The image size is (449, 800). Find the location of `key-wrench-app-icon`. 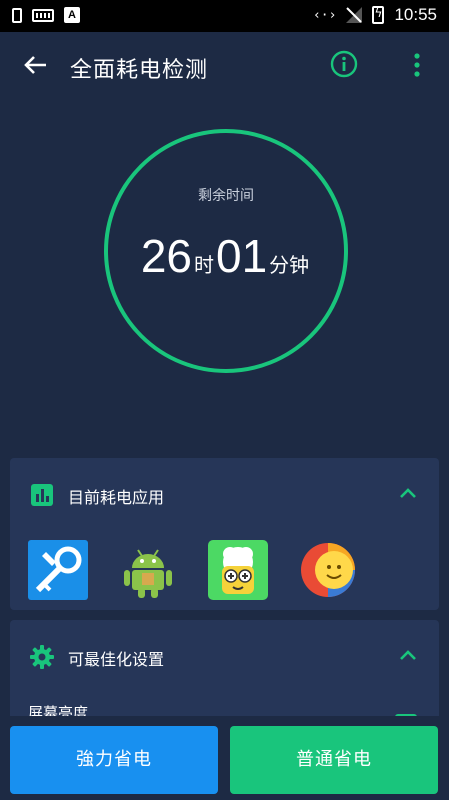

key-wrench-app-icon is located at coordinates (58, 570).